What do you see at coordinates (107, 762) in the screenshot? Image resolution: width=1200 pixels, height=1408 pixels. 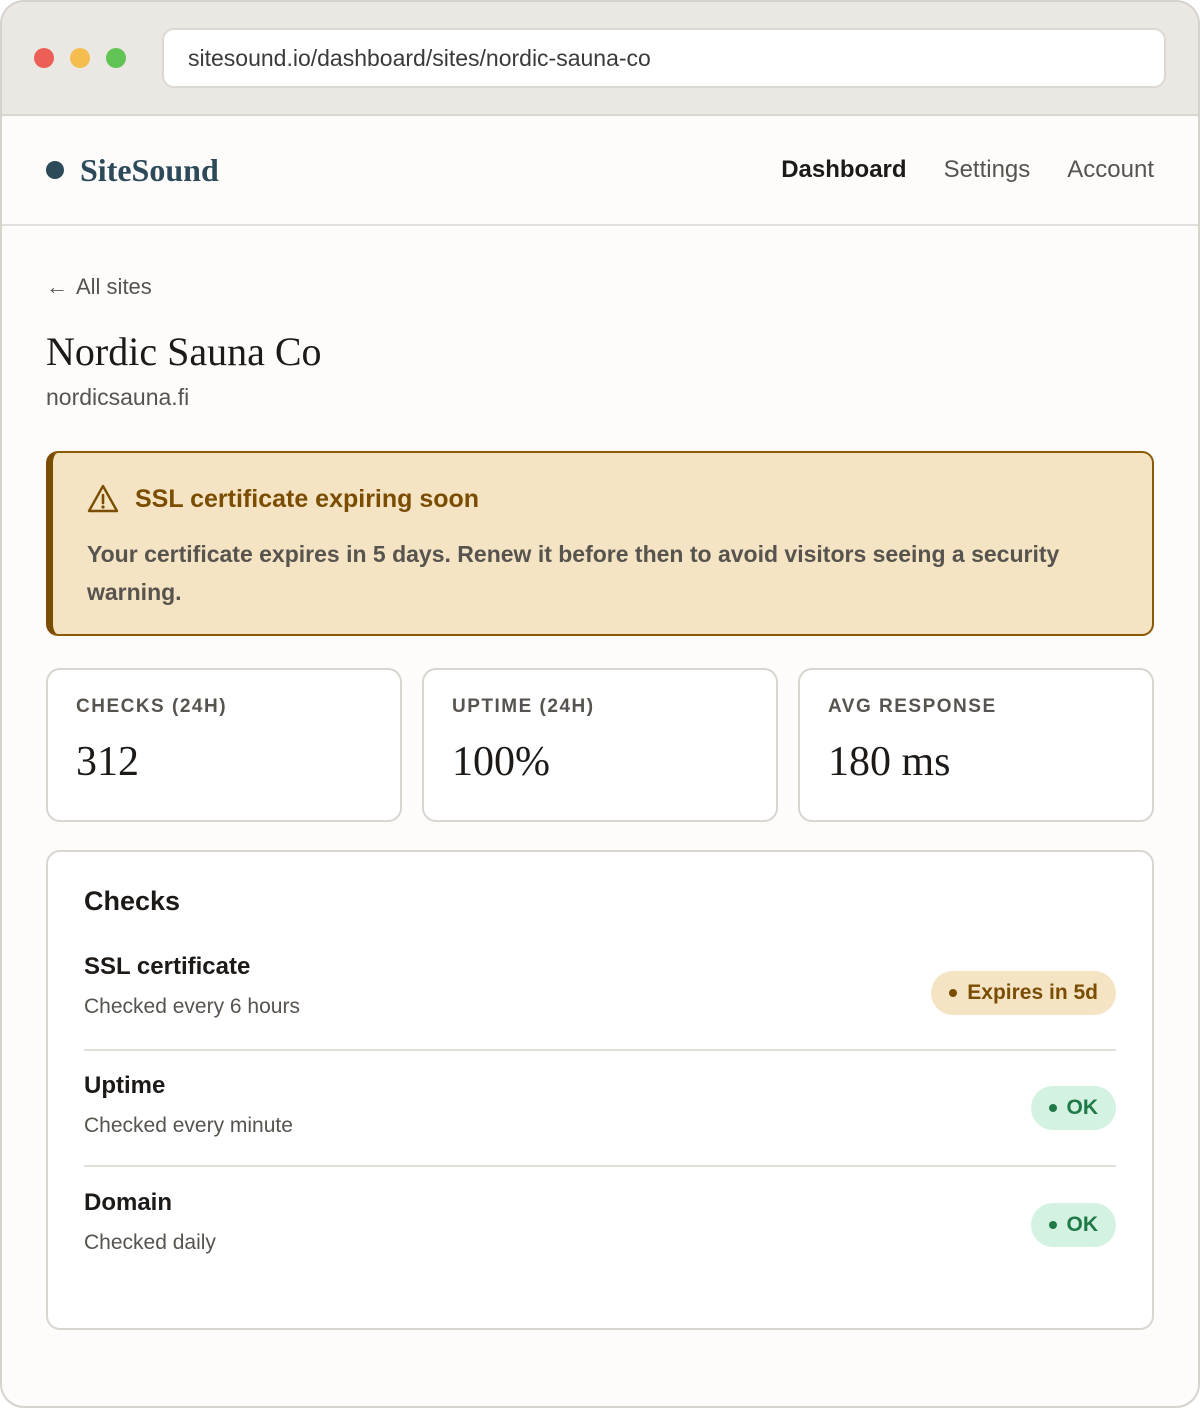 I see `stat-value: 312` at bounding box center [107, 762].